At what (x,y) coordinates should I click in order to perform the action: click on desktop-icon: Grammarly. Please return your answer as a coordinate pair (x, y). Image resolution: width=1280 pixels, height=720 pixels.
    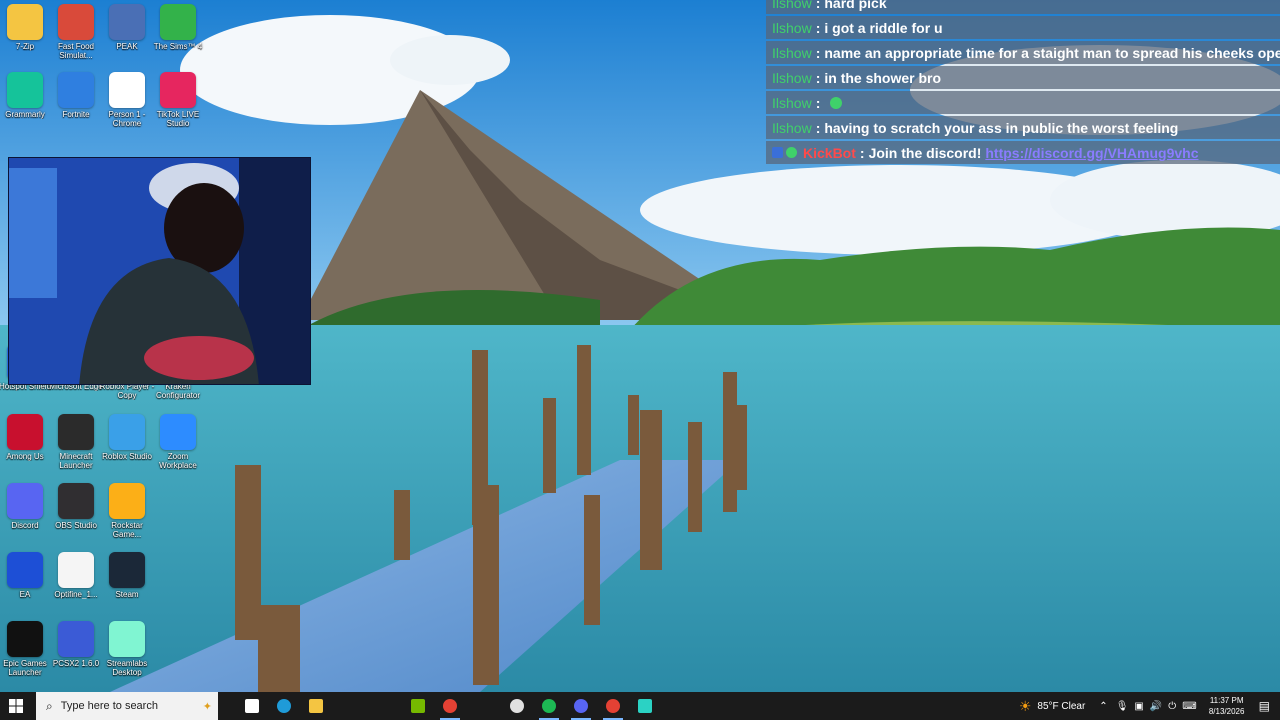
    Looking at the image, I should click on (25, 95).